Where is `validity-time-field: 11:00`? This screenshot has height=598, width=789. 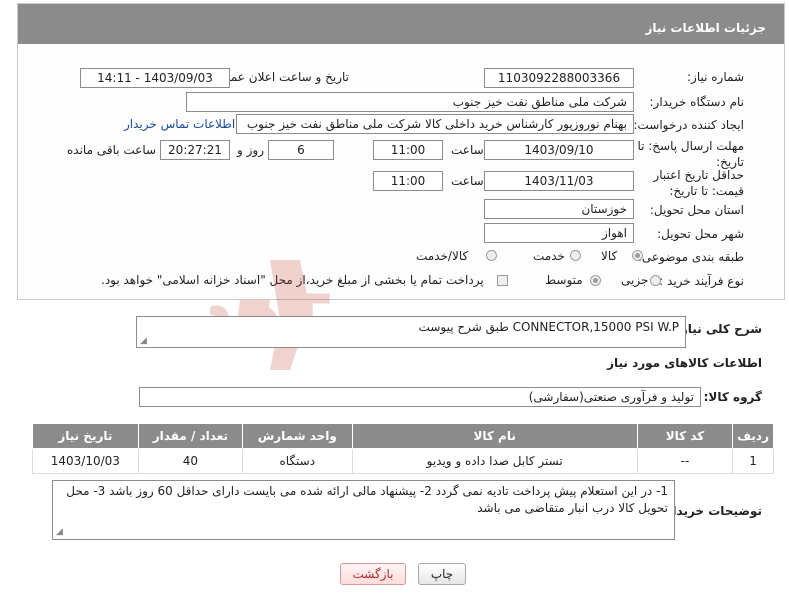 validity-time-field: 11:00 is located at coordinates (408, 181).